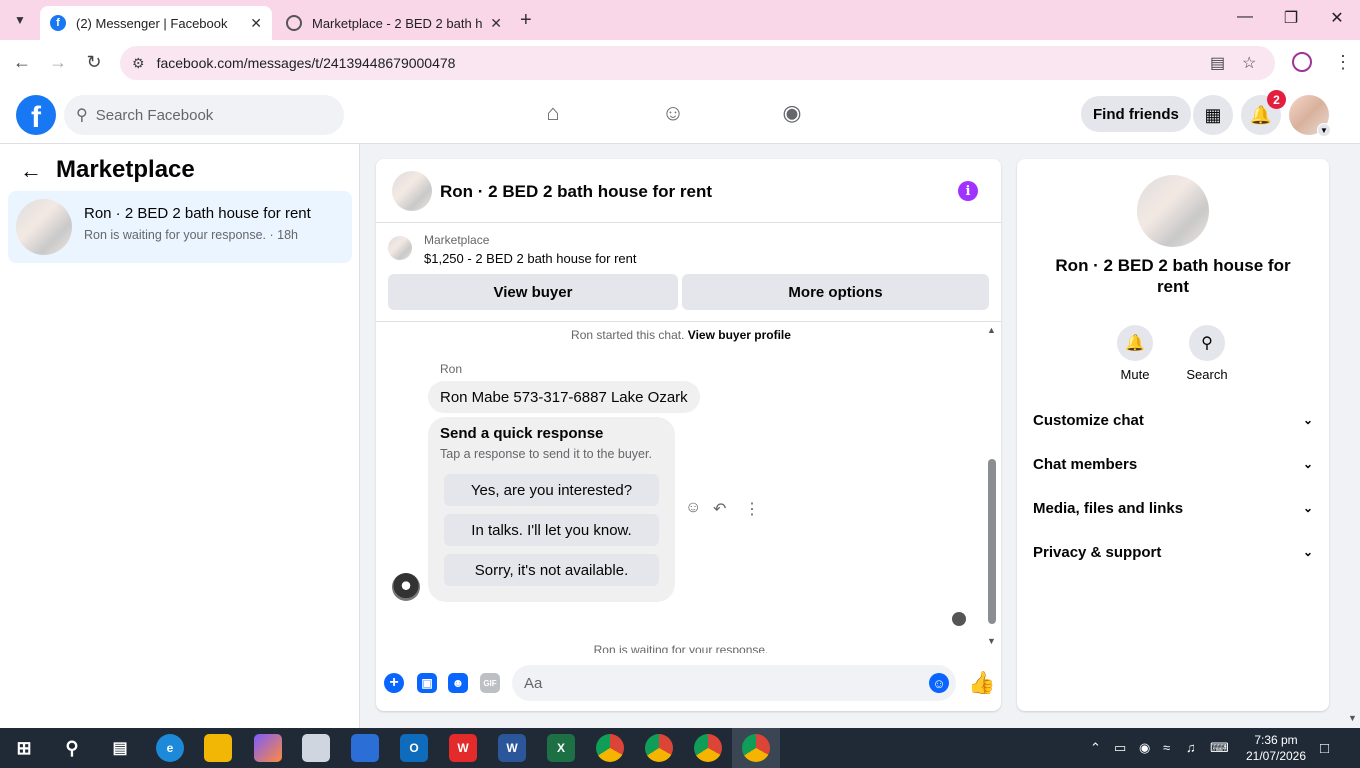  Describe the element at coordinates (24, 748) in the screenshot. I see `windows-start-icon: ⊞` at that location.